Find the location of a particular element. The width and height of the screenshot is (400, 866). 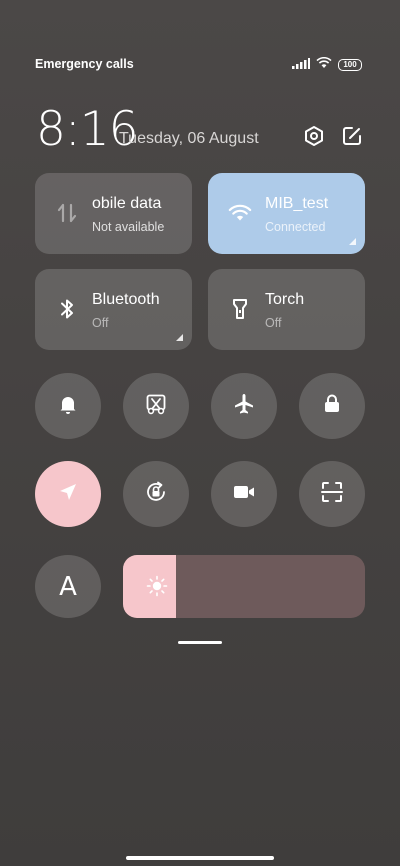

lock-toggle is located at coordinates (332, 406).